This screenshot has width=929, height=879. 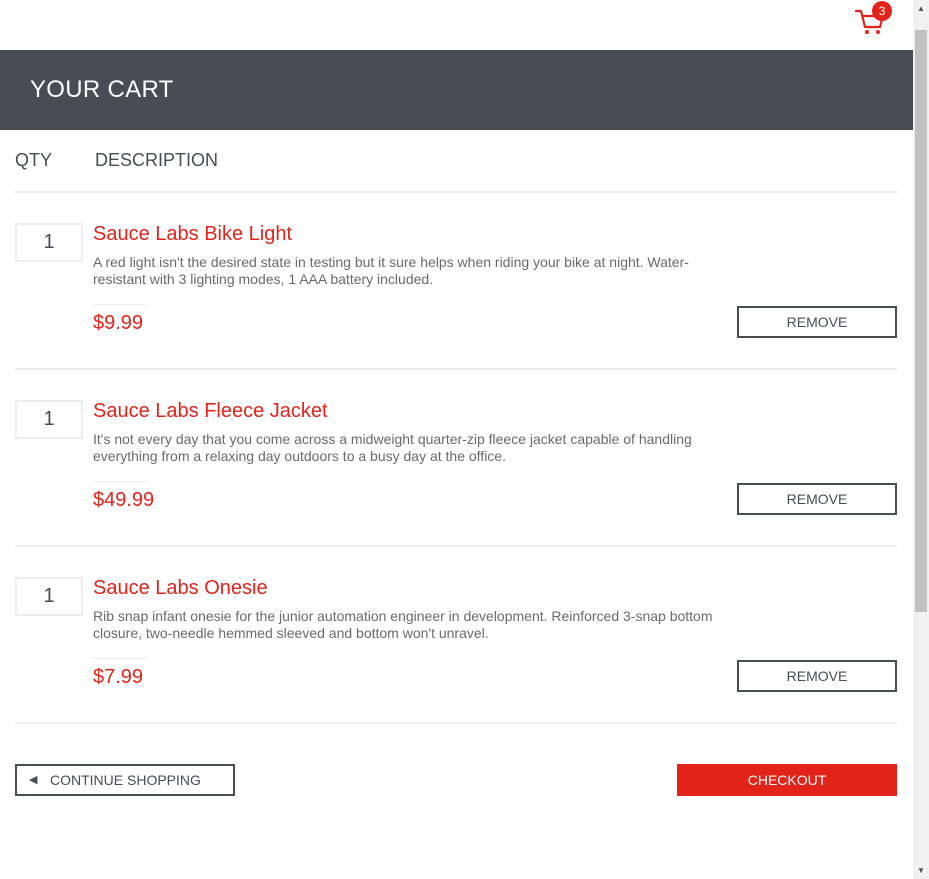 What do you see at coordinates (118, 677) in the screenshot?
I see `item-price: $7.99` at bounding box center [118, 677].